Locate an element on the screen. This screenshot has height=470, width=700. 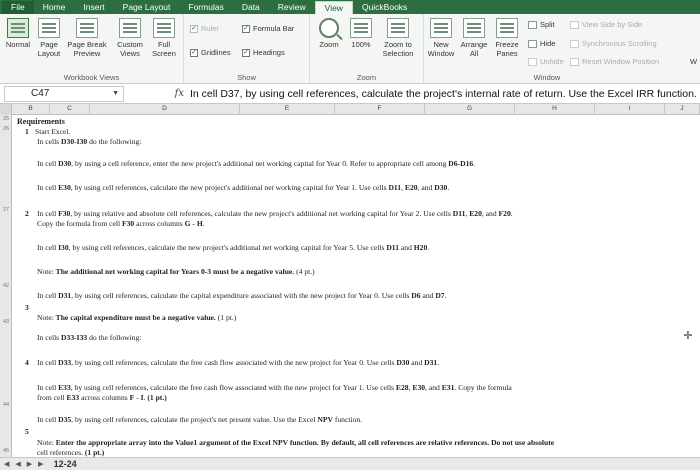
hide-button: Hide is located at coordinates (541, 43).